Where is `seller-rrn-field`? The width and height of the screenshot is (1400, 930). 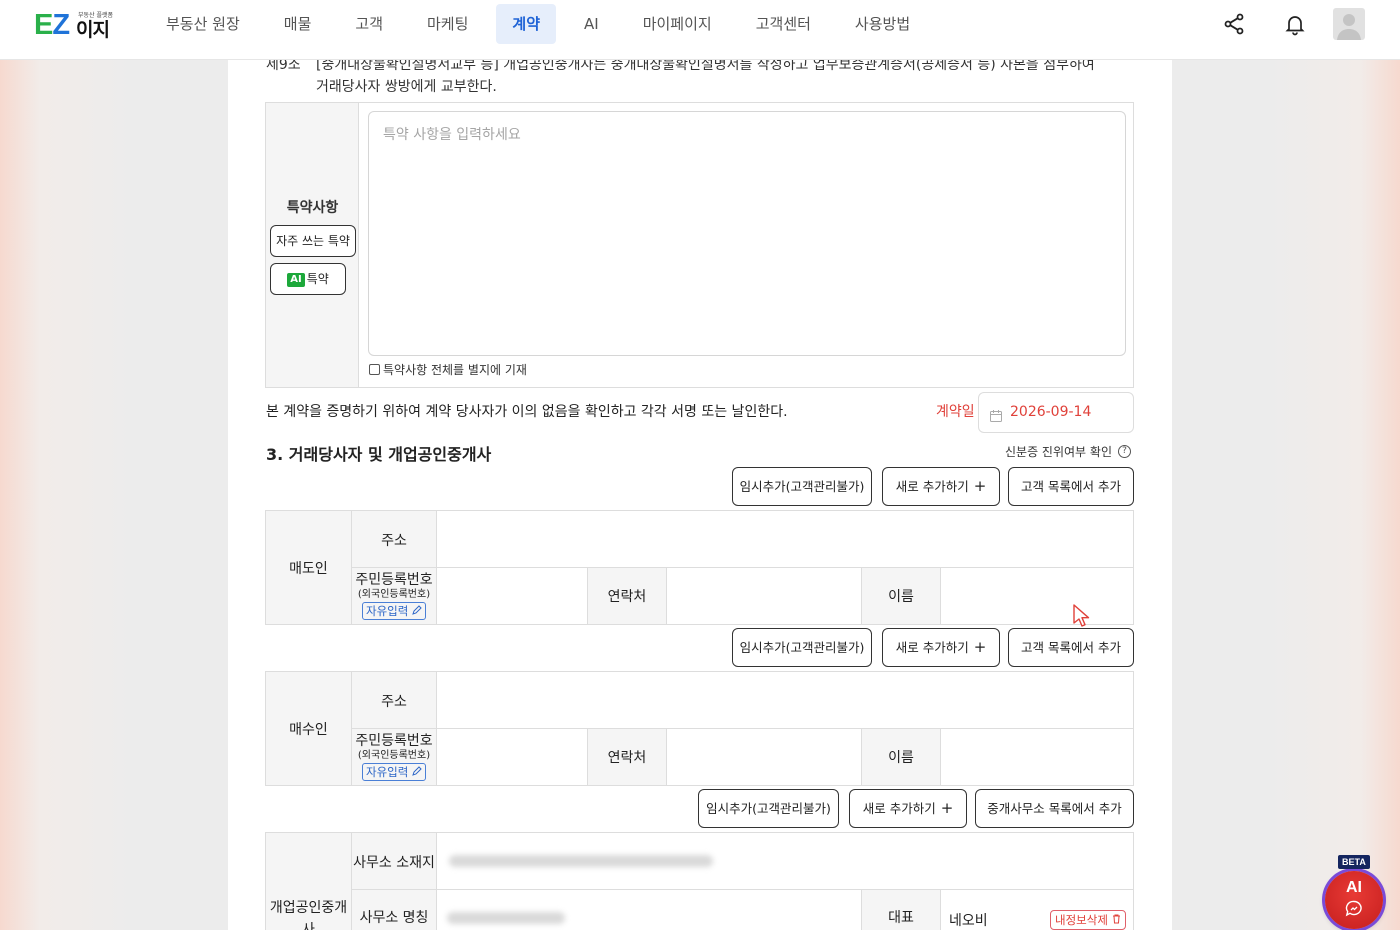 seller-rrn-field is located at coordinates (511, 595).